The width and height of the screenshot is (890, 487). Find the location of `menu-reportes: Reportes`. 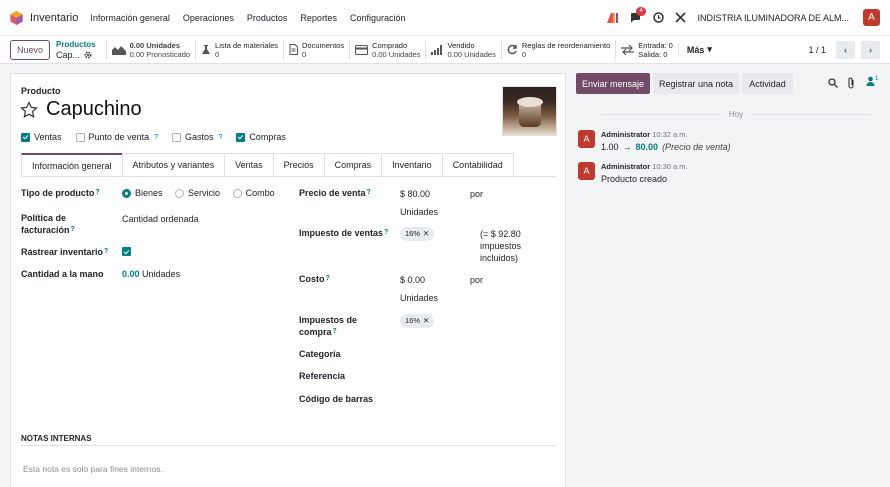

menu-reportes: Reportes is located at coordinates (318, 18).